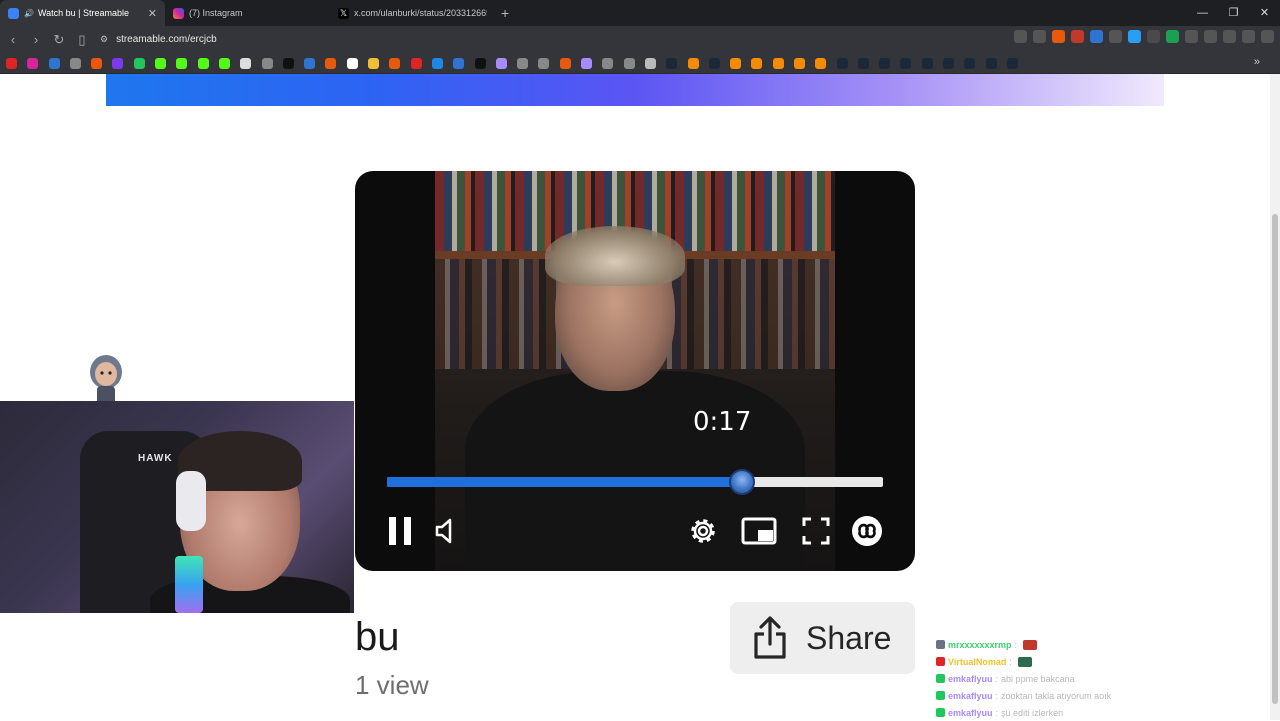 The width and height of the screenshot is (1280, 721). What do you see at coordinates (13, 39) in the screenshot?
I see `back-icon: ‹` at bounding box center [13, 39].